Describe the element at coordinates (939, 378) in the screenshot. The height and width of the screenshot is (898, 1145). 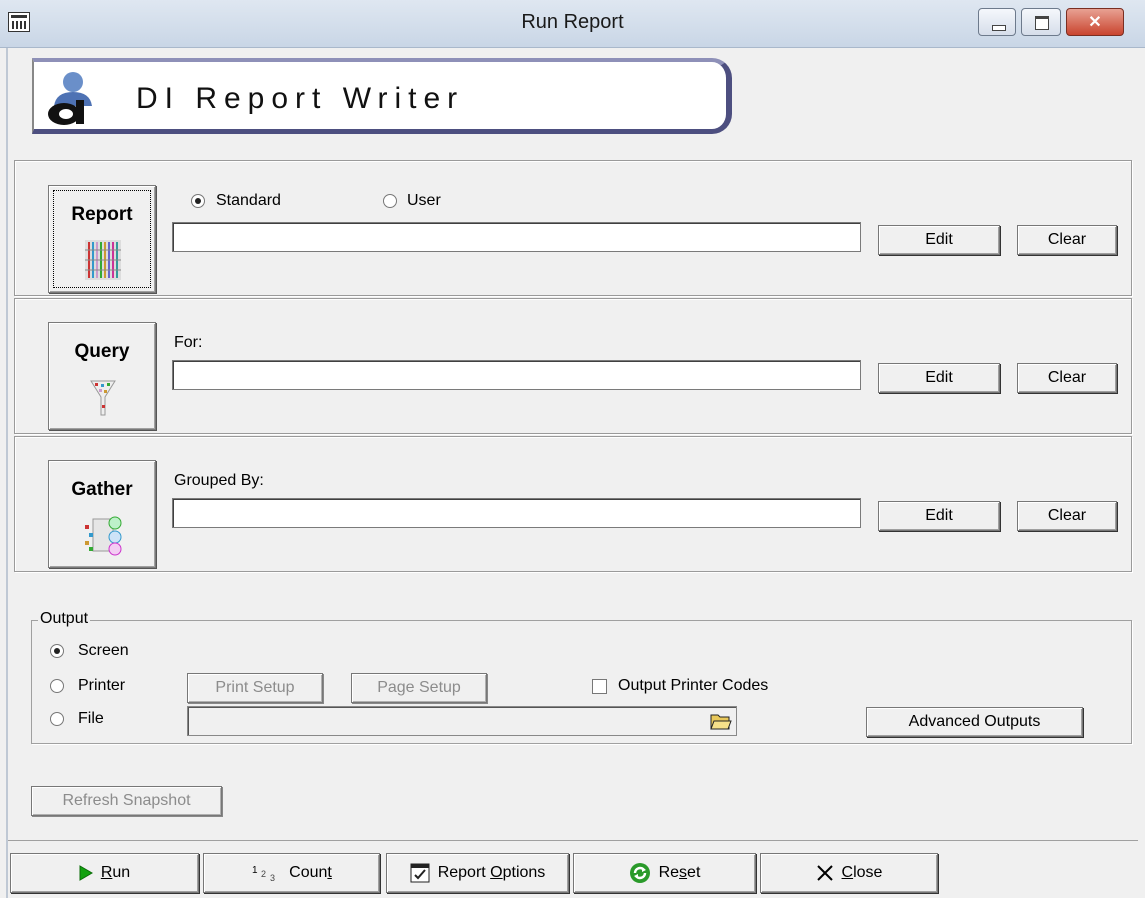
I see `query-edit-button: Edit` at that location.